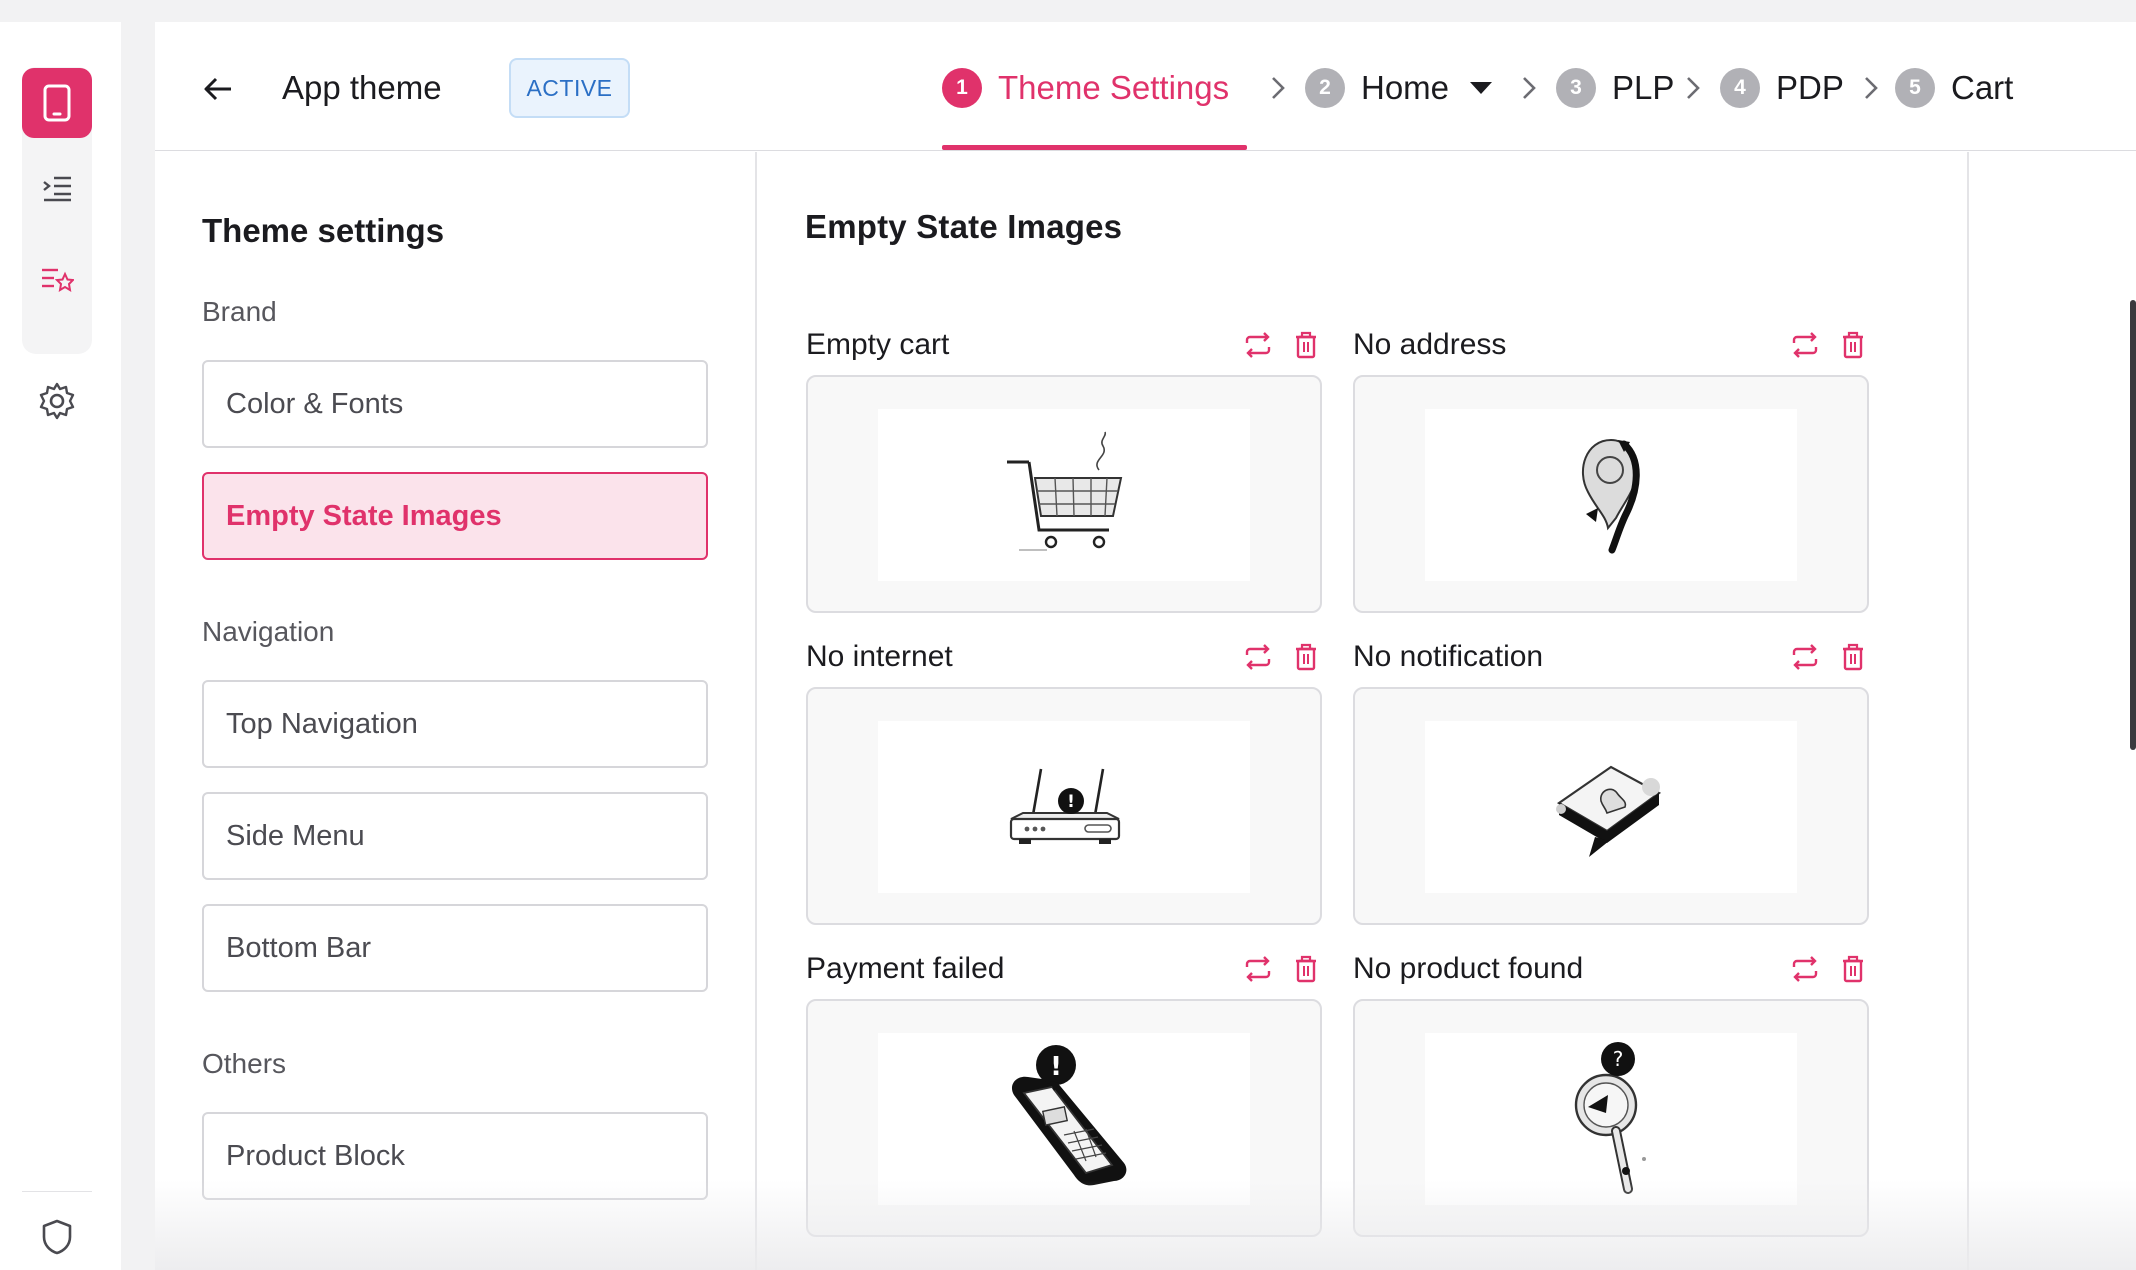 The image size is (2136, 1270). What do you see at coordinates (569, 88) in the screenshot?
I see `status-badge: ACTIVE` at bounding box center [569, 88].